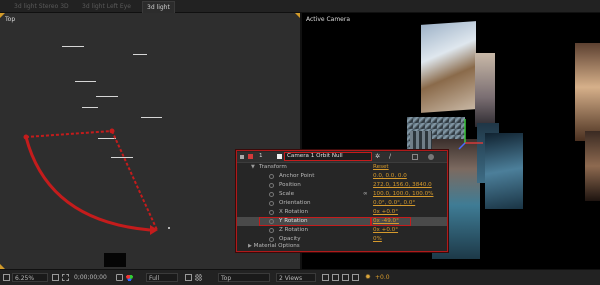 The width and height of the screenshot is (600, 285). I want to click on 3d-view-value: Top, so click(226, 278).